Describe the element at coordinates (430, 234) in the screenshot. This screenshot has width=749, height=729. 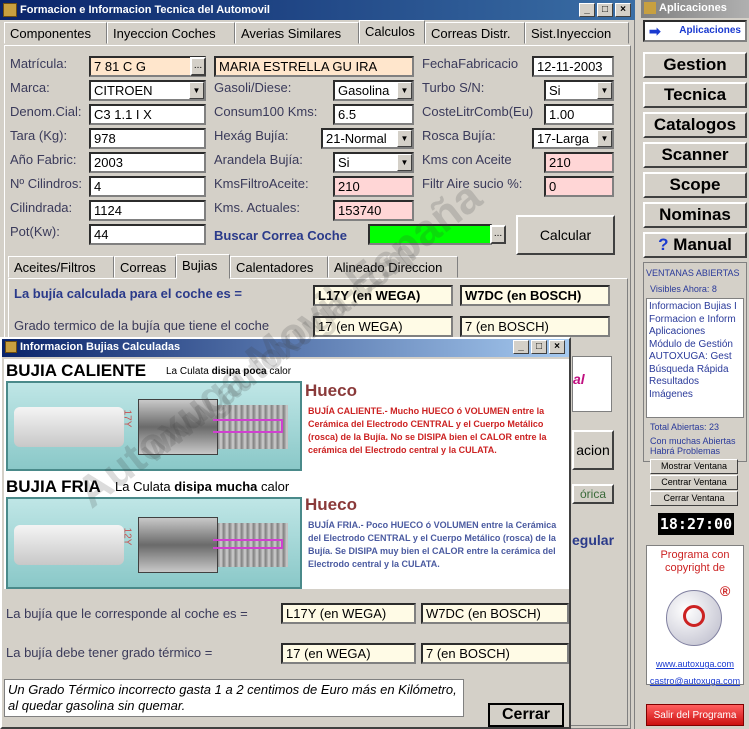
I see `buscar-correa-field` at that location.